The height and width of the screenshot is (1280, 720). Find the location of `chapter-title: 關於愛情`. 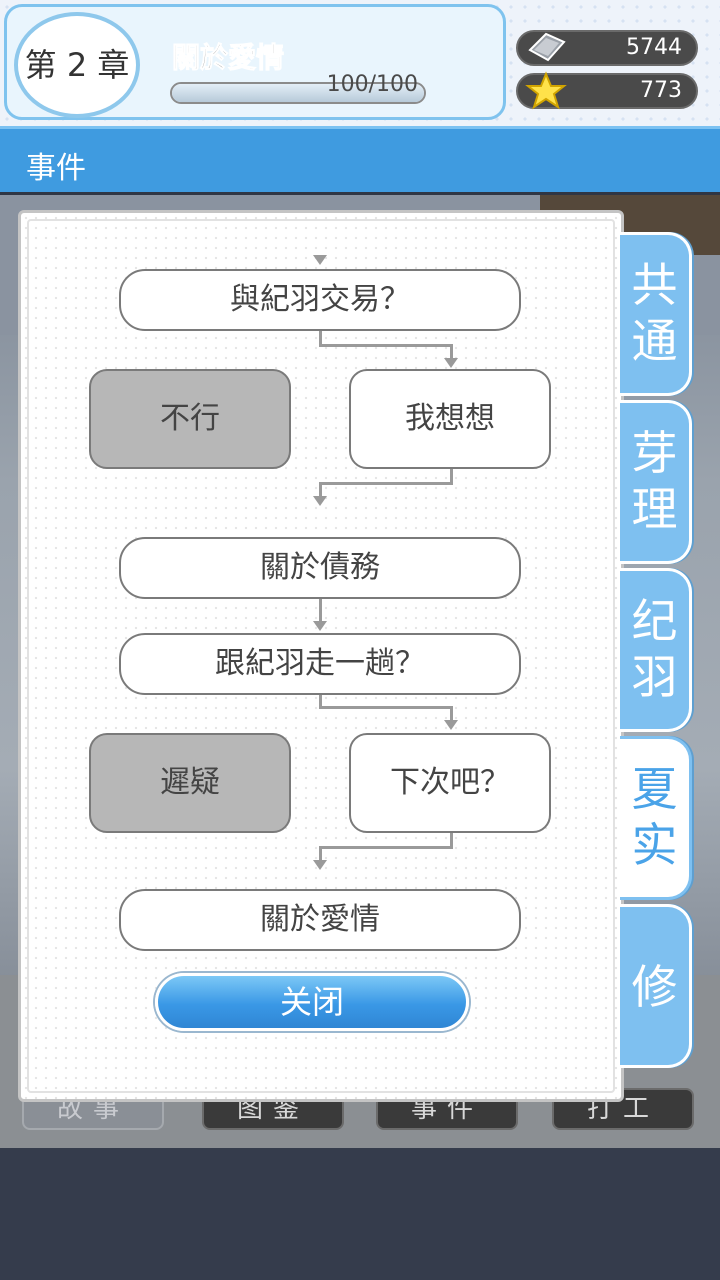

chapter-title: 關於愛情 is located at coordinates (228, 58).